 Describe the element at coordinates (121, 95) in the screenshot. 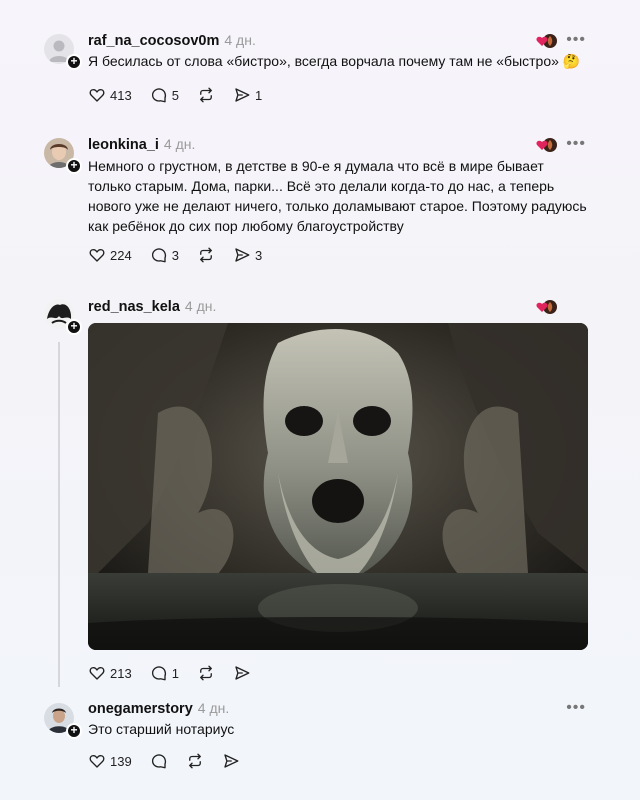

I see `like-count: 413` at that location.